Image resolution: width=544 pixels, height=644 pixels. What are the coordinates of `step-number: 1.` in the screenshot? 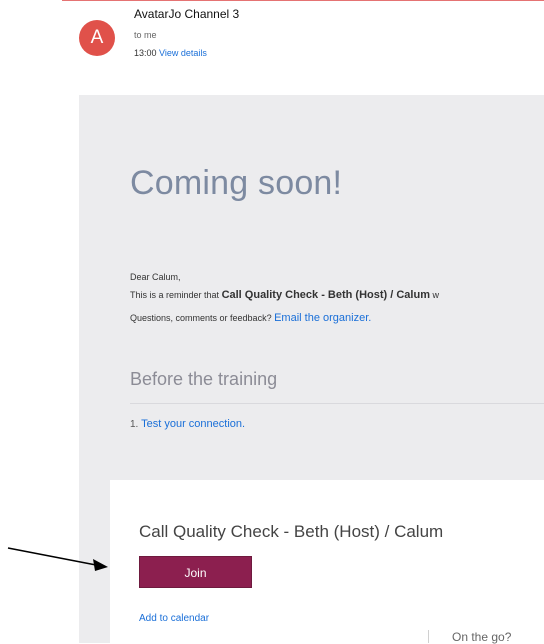 It's located at (134, 424).